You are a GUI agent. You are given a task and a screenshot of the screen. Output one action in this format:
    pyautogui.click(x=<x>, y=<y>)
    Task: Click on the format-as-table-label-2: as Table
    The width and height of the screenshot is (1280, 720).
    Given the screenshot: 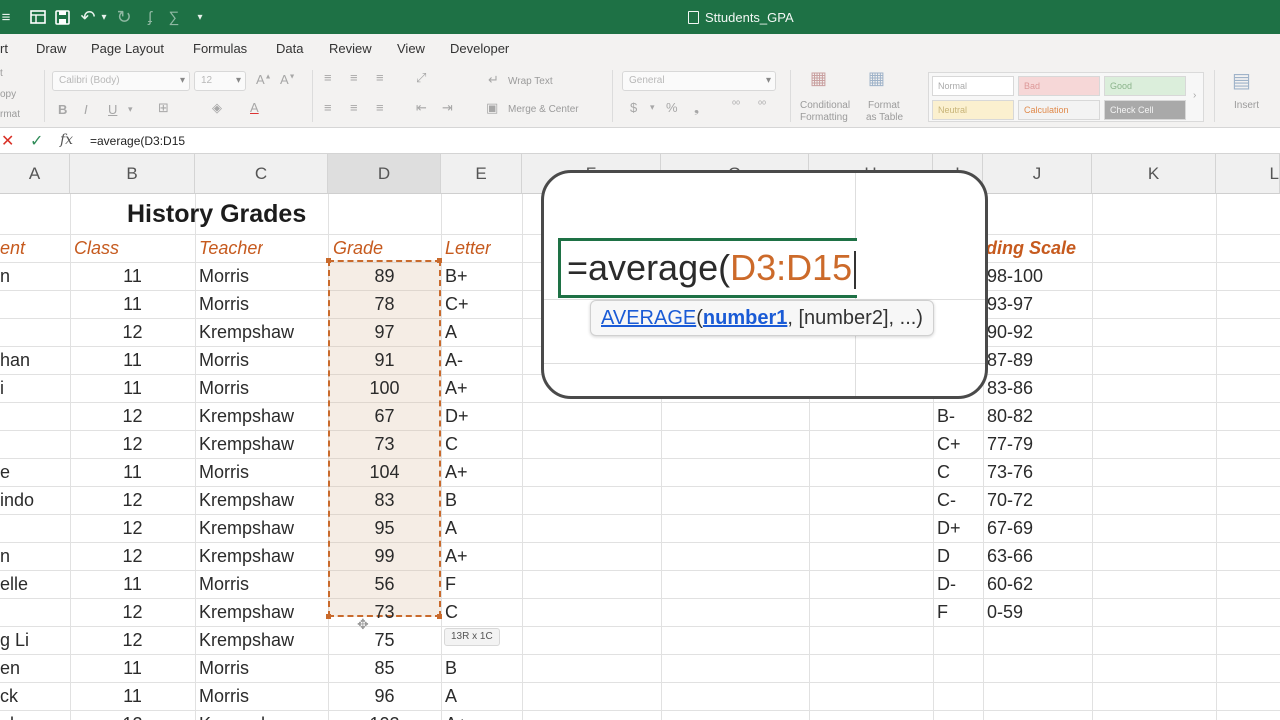 What is the action you would take?
    pyautogui.click(x=884, y=117)
    